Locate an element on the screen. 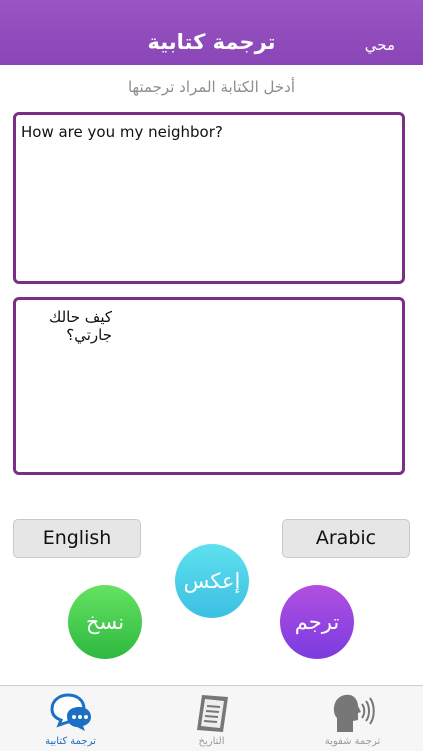 This screenshot has width=423, height=751. history-document-icon is located at coordinates (212, 713).